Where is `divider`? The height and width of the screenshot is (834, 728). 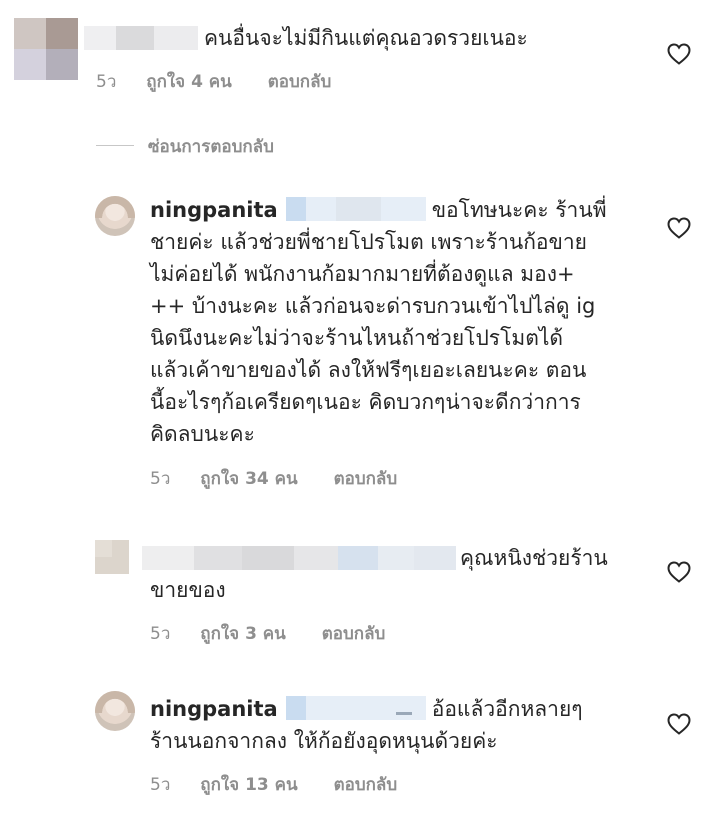 divider is located at coordinates (115, 145).